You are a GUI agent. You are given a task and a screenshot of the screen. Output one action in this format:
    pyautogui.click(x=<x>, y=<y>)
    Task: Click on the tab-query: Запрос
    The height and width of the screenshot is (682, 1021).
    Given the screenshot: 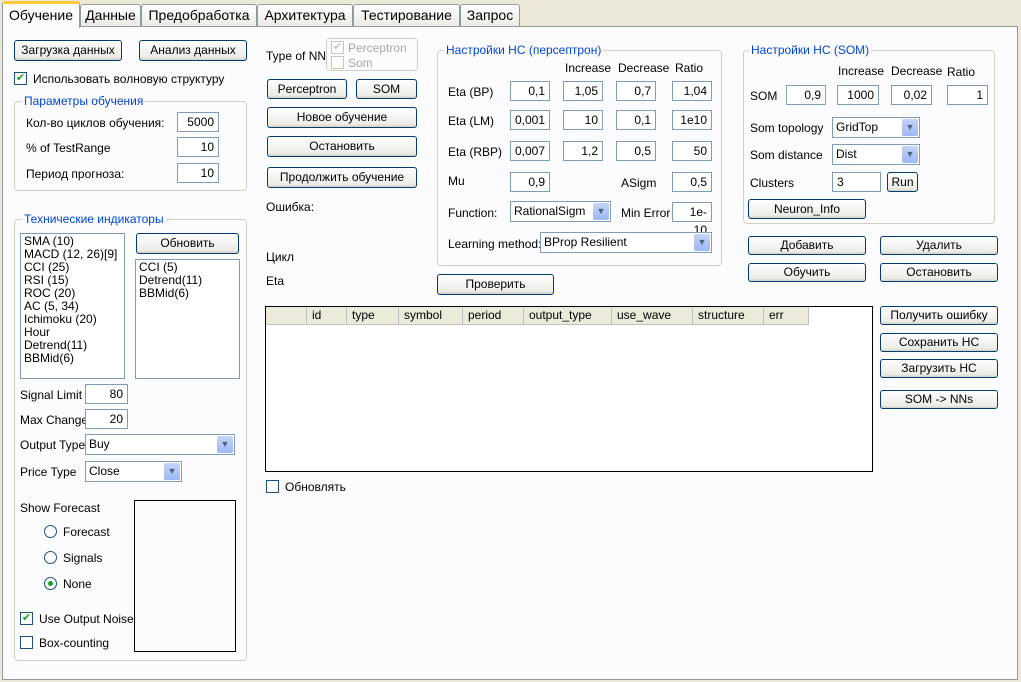 What is the action you would take?
    pyautogui.click(x=490, y=15)
    